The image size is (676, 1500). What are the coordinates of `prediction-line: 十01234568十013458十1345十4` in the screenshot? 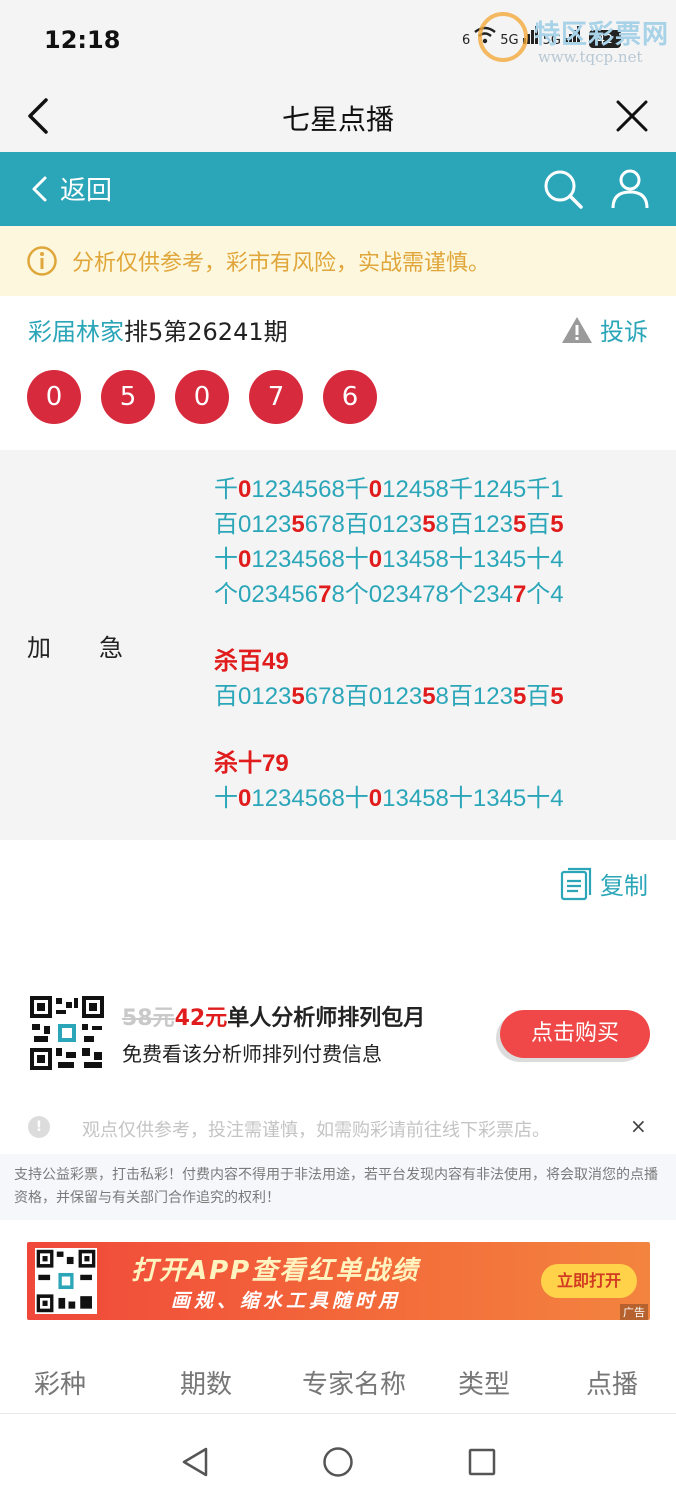 It's located at (434, 559).